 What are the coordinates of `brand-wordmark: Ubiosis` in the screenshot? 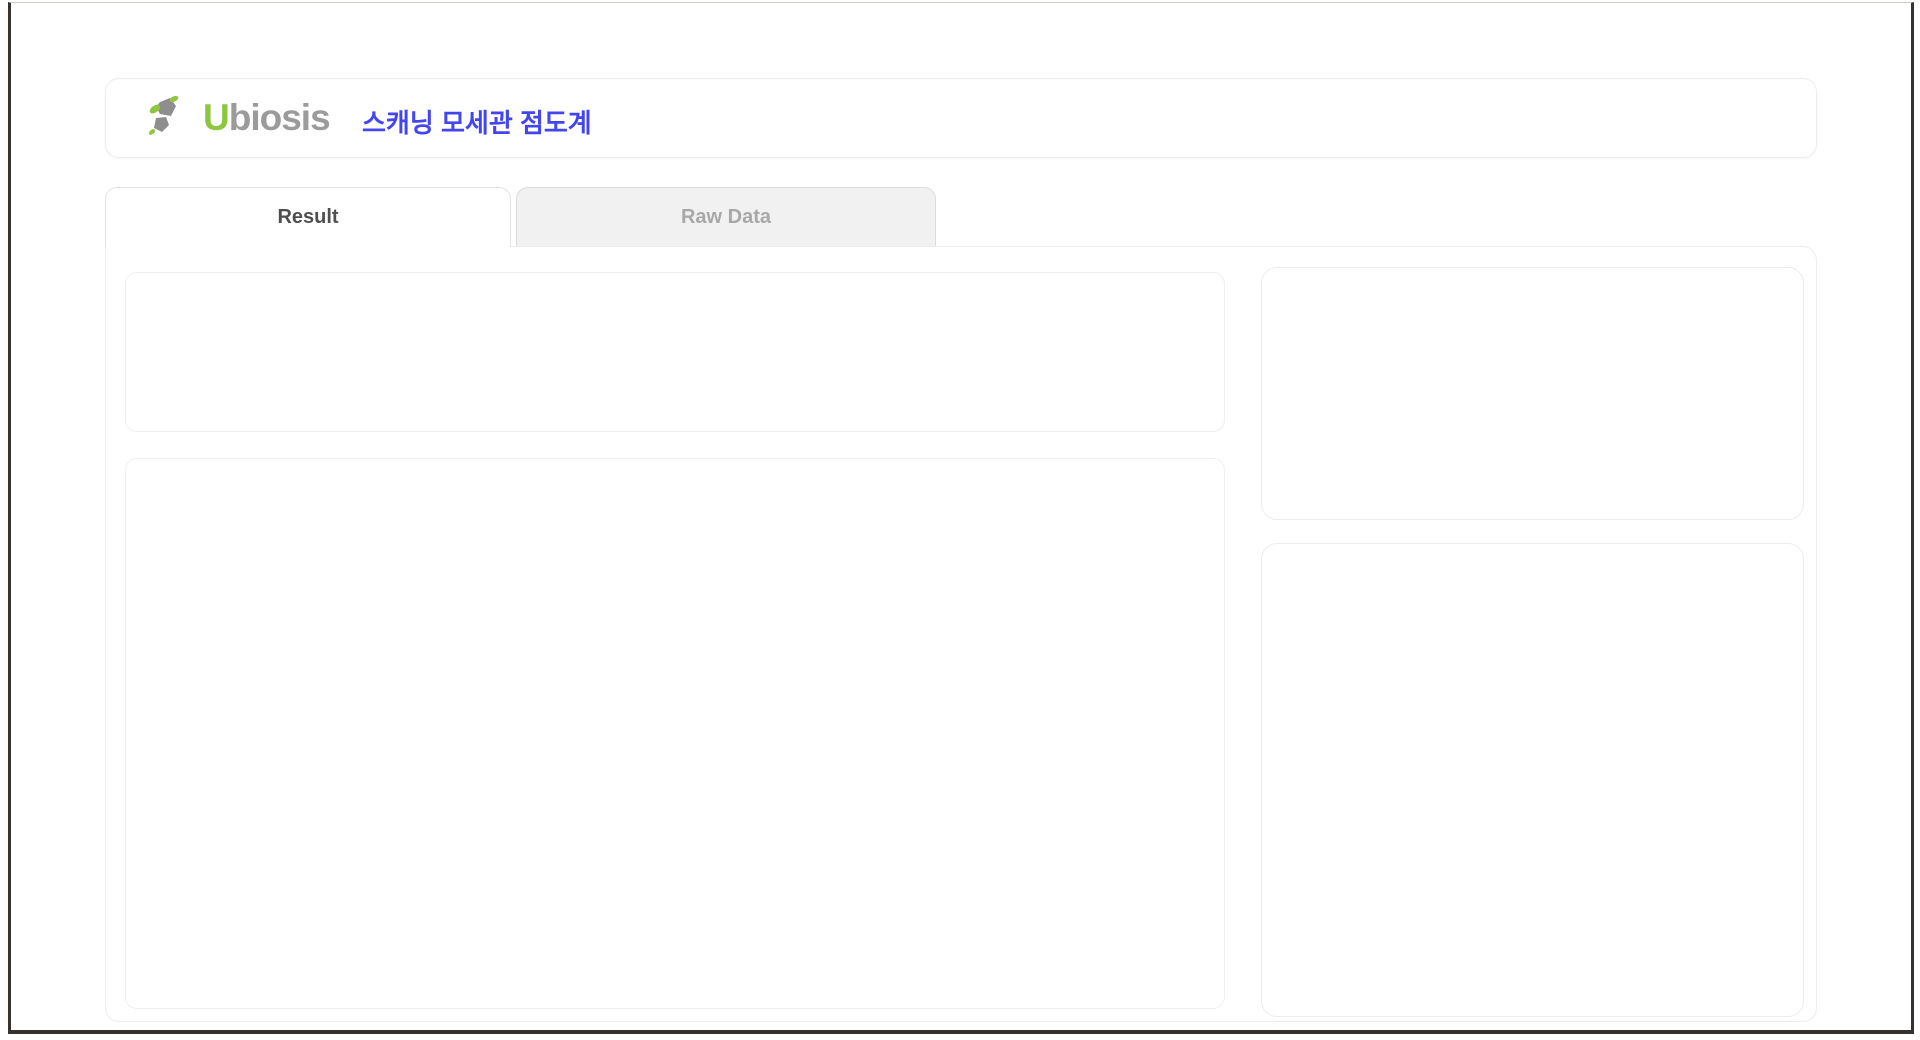 It's located at (267, 118).